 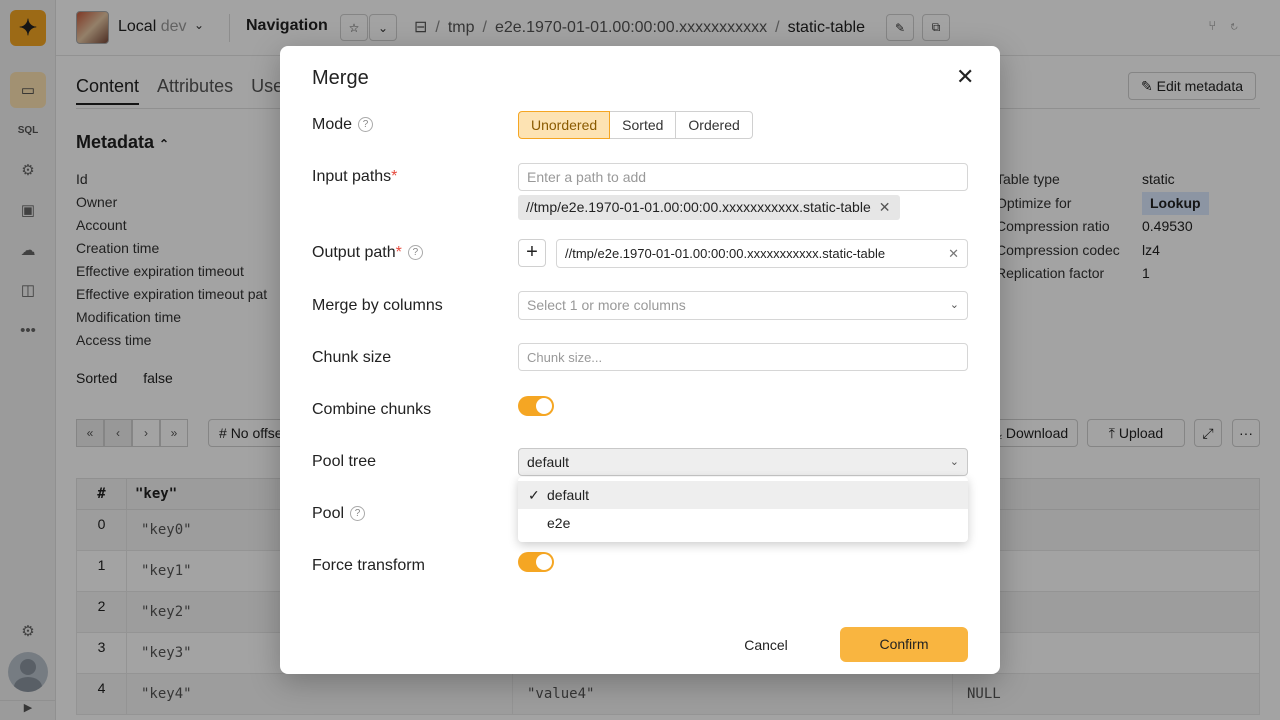 I want to click on close-icon: ✕, so click(x=965, y=77).